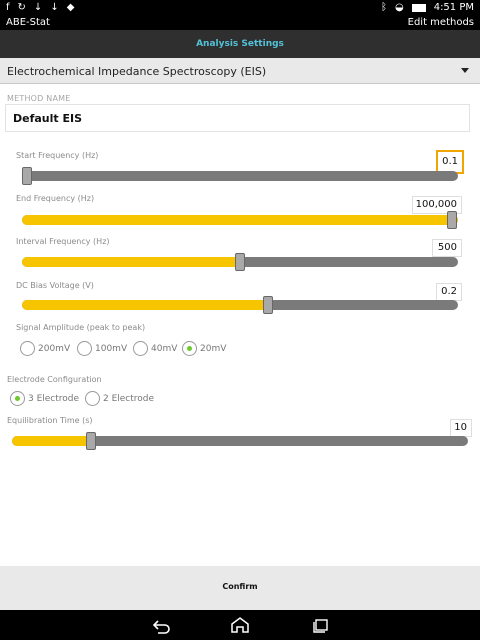 The width and height of the screenshot is (480, 640). What do you see at coordinates (164, 348) in the screenshot?
I see `radio-label: 40mV` at bounding box center [164, 348].